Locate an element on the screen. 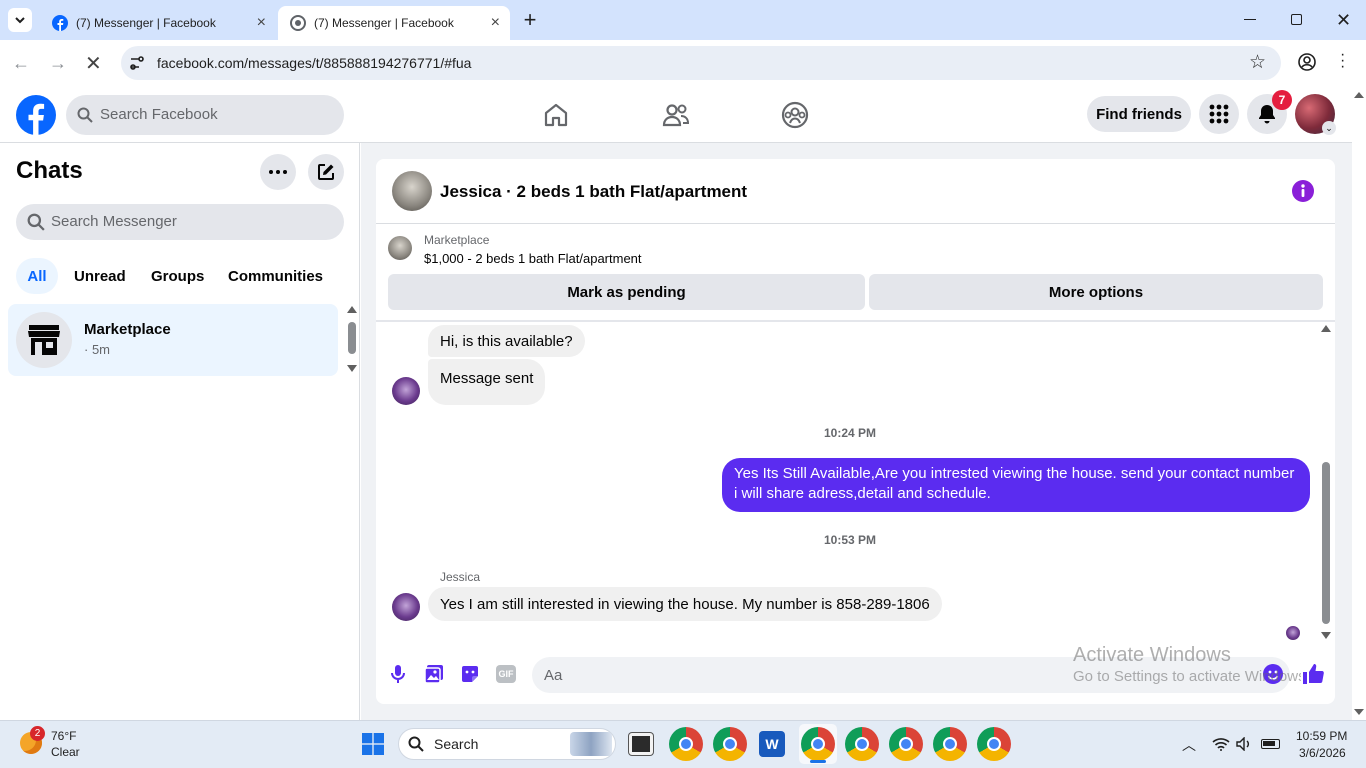 The height and width of the screenshot is (768, 1366). conversation-title: Jessica · 2 beds 1 bath Flat/apartment is located at coordinates (593, 192).